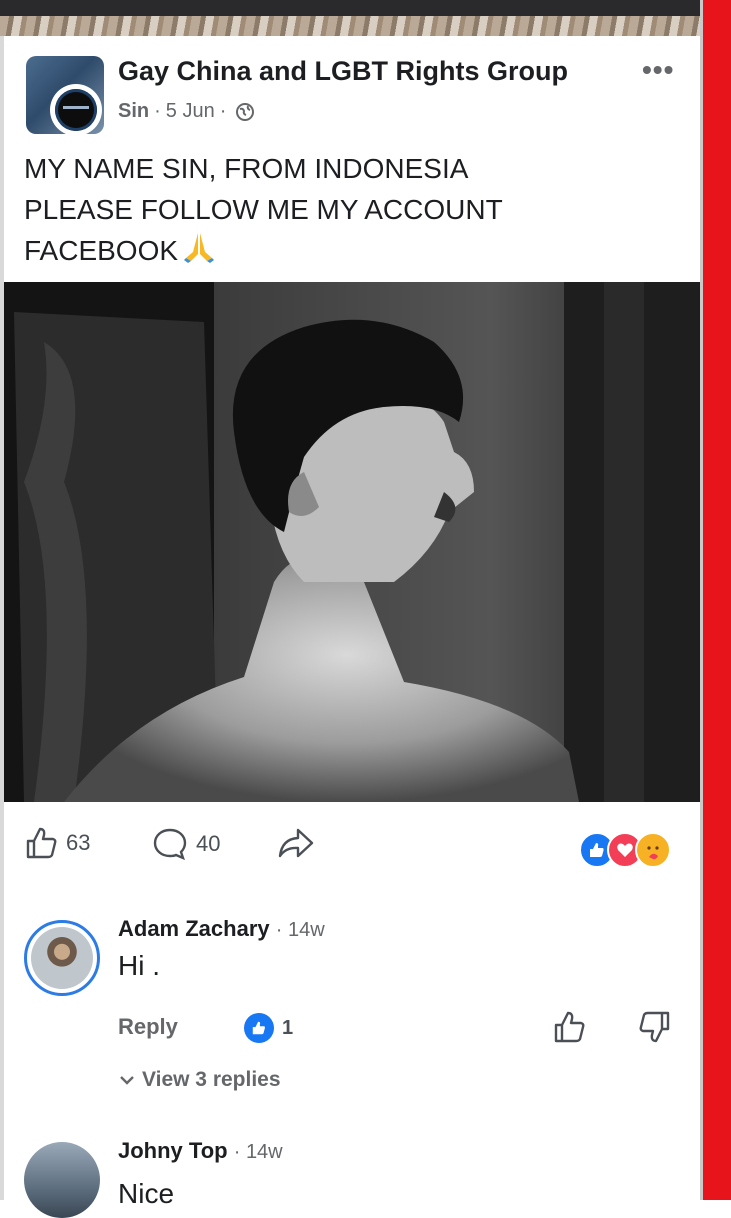 The width and height of the screenshot is (731, 1218). I want to click on group-avatar, so click(65, 95).